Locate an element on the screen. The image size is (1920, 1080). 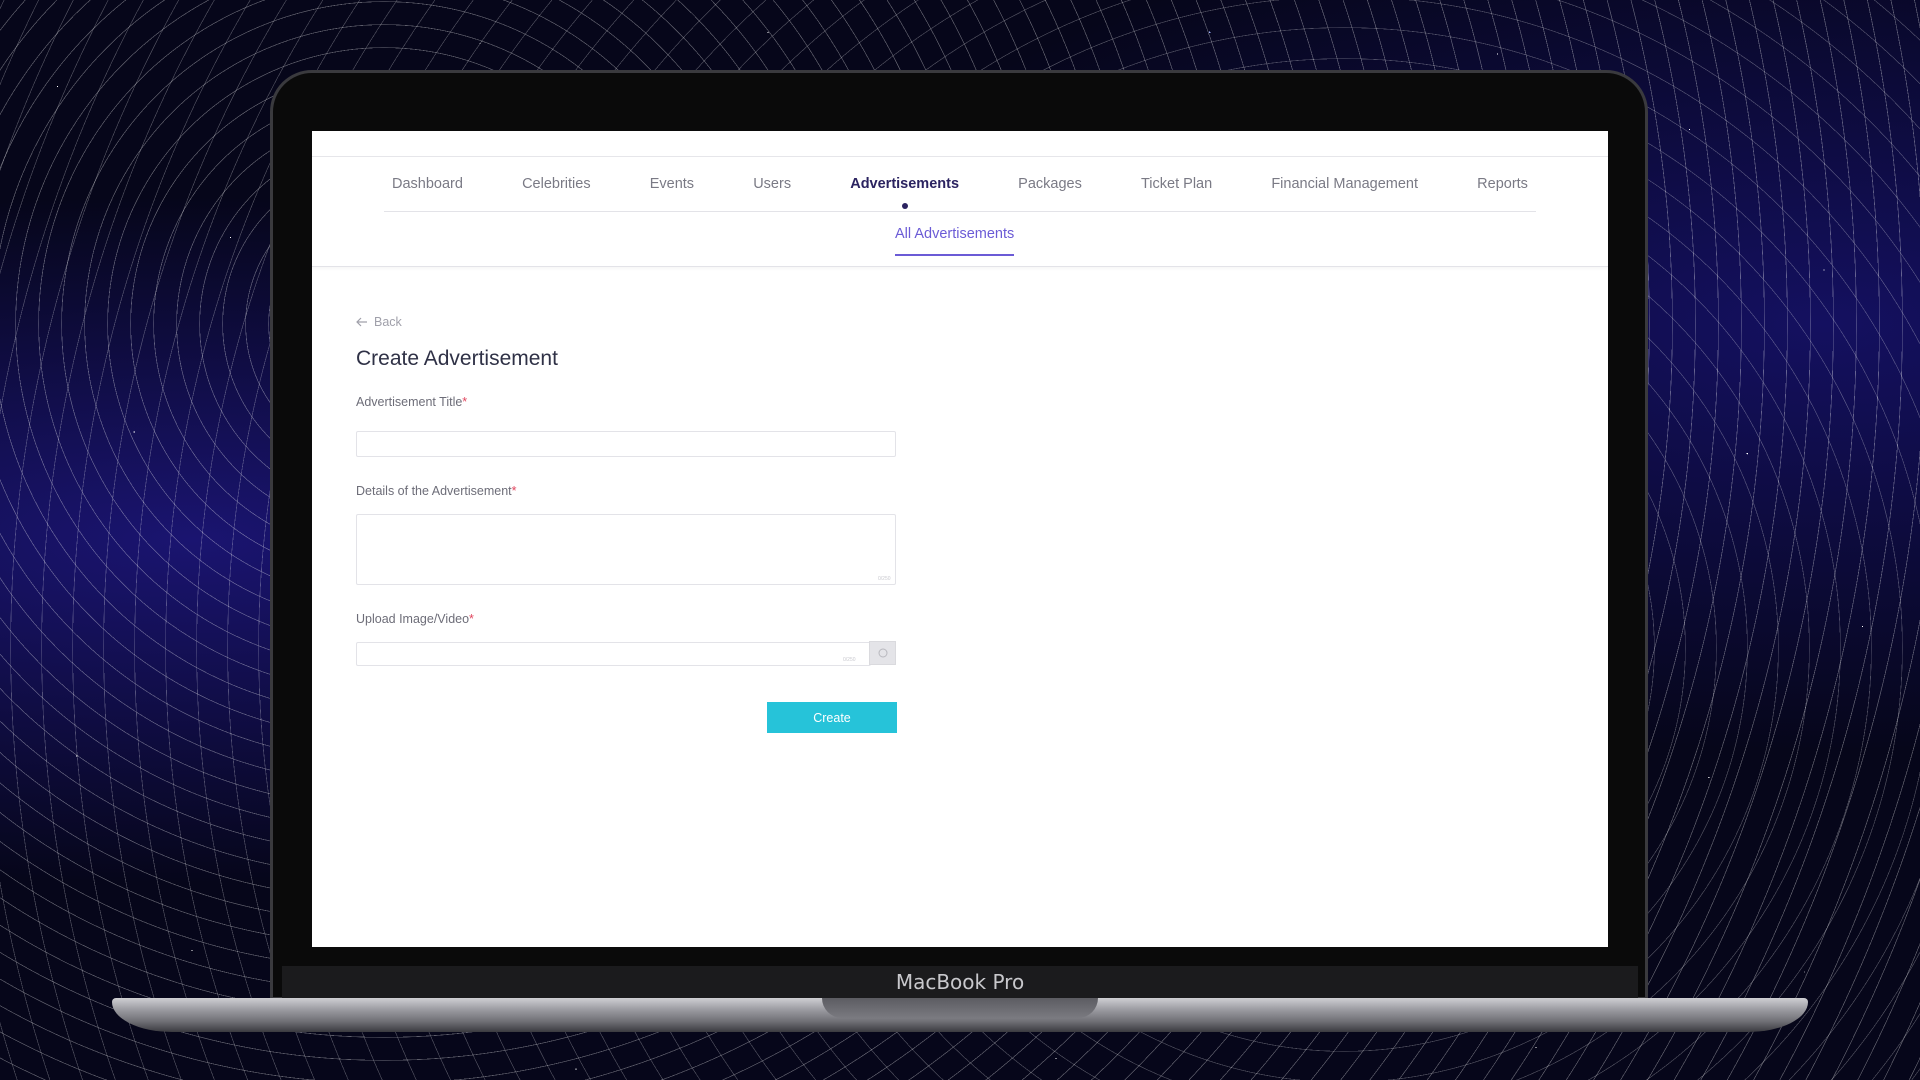
upload-button is located at coordinates (882, 653).